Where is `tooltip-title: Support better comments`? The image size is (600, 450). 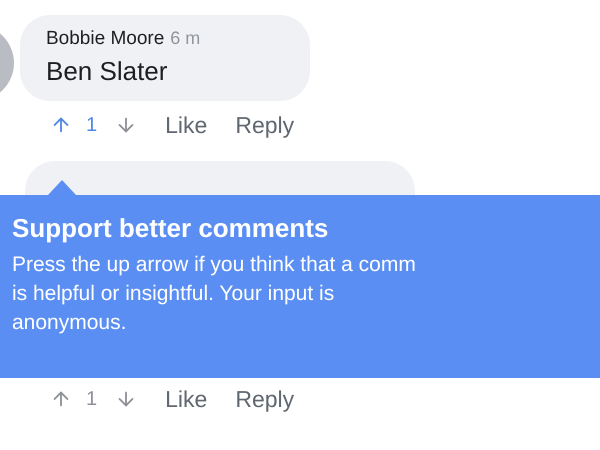 tooltip-title: Support better comments is located at coordinates (171, 228).